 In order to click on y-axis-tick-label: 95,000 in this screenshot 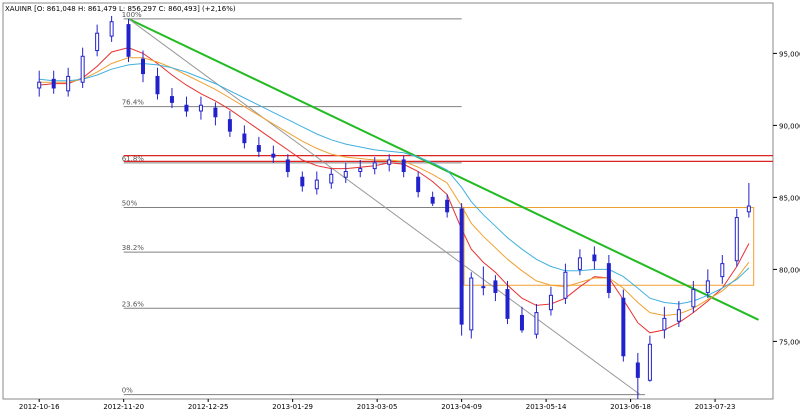, I will do `click(789, 54)`.